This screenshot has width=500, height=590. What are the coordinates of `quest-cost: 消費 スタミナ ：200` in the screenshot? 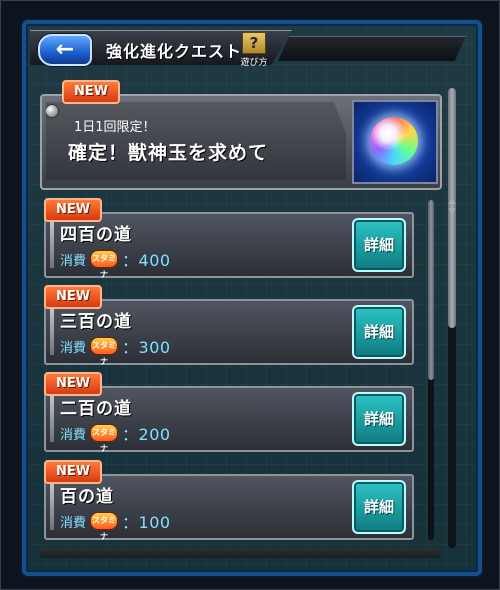 It's located at (115, 438).